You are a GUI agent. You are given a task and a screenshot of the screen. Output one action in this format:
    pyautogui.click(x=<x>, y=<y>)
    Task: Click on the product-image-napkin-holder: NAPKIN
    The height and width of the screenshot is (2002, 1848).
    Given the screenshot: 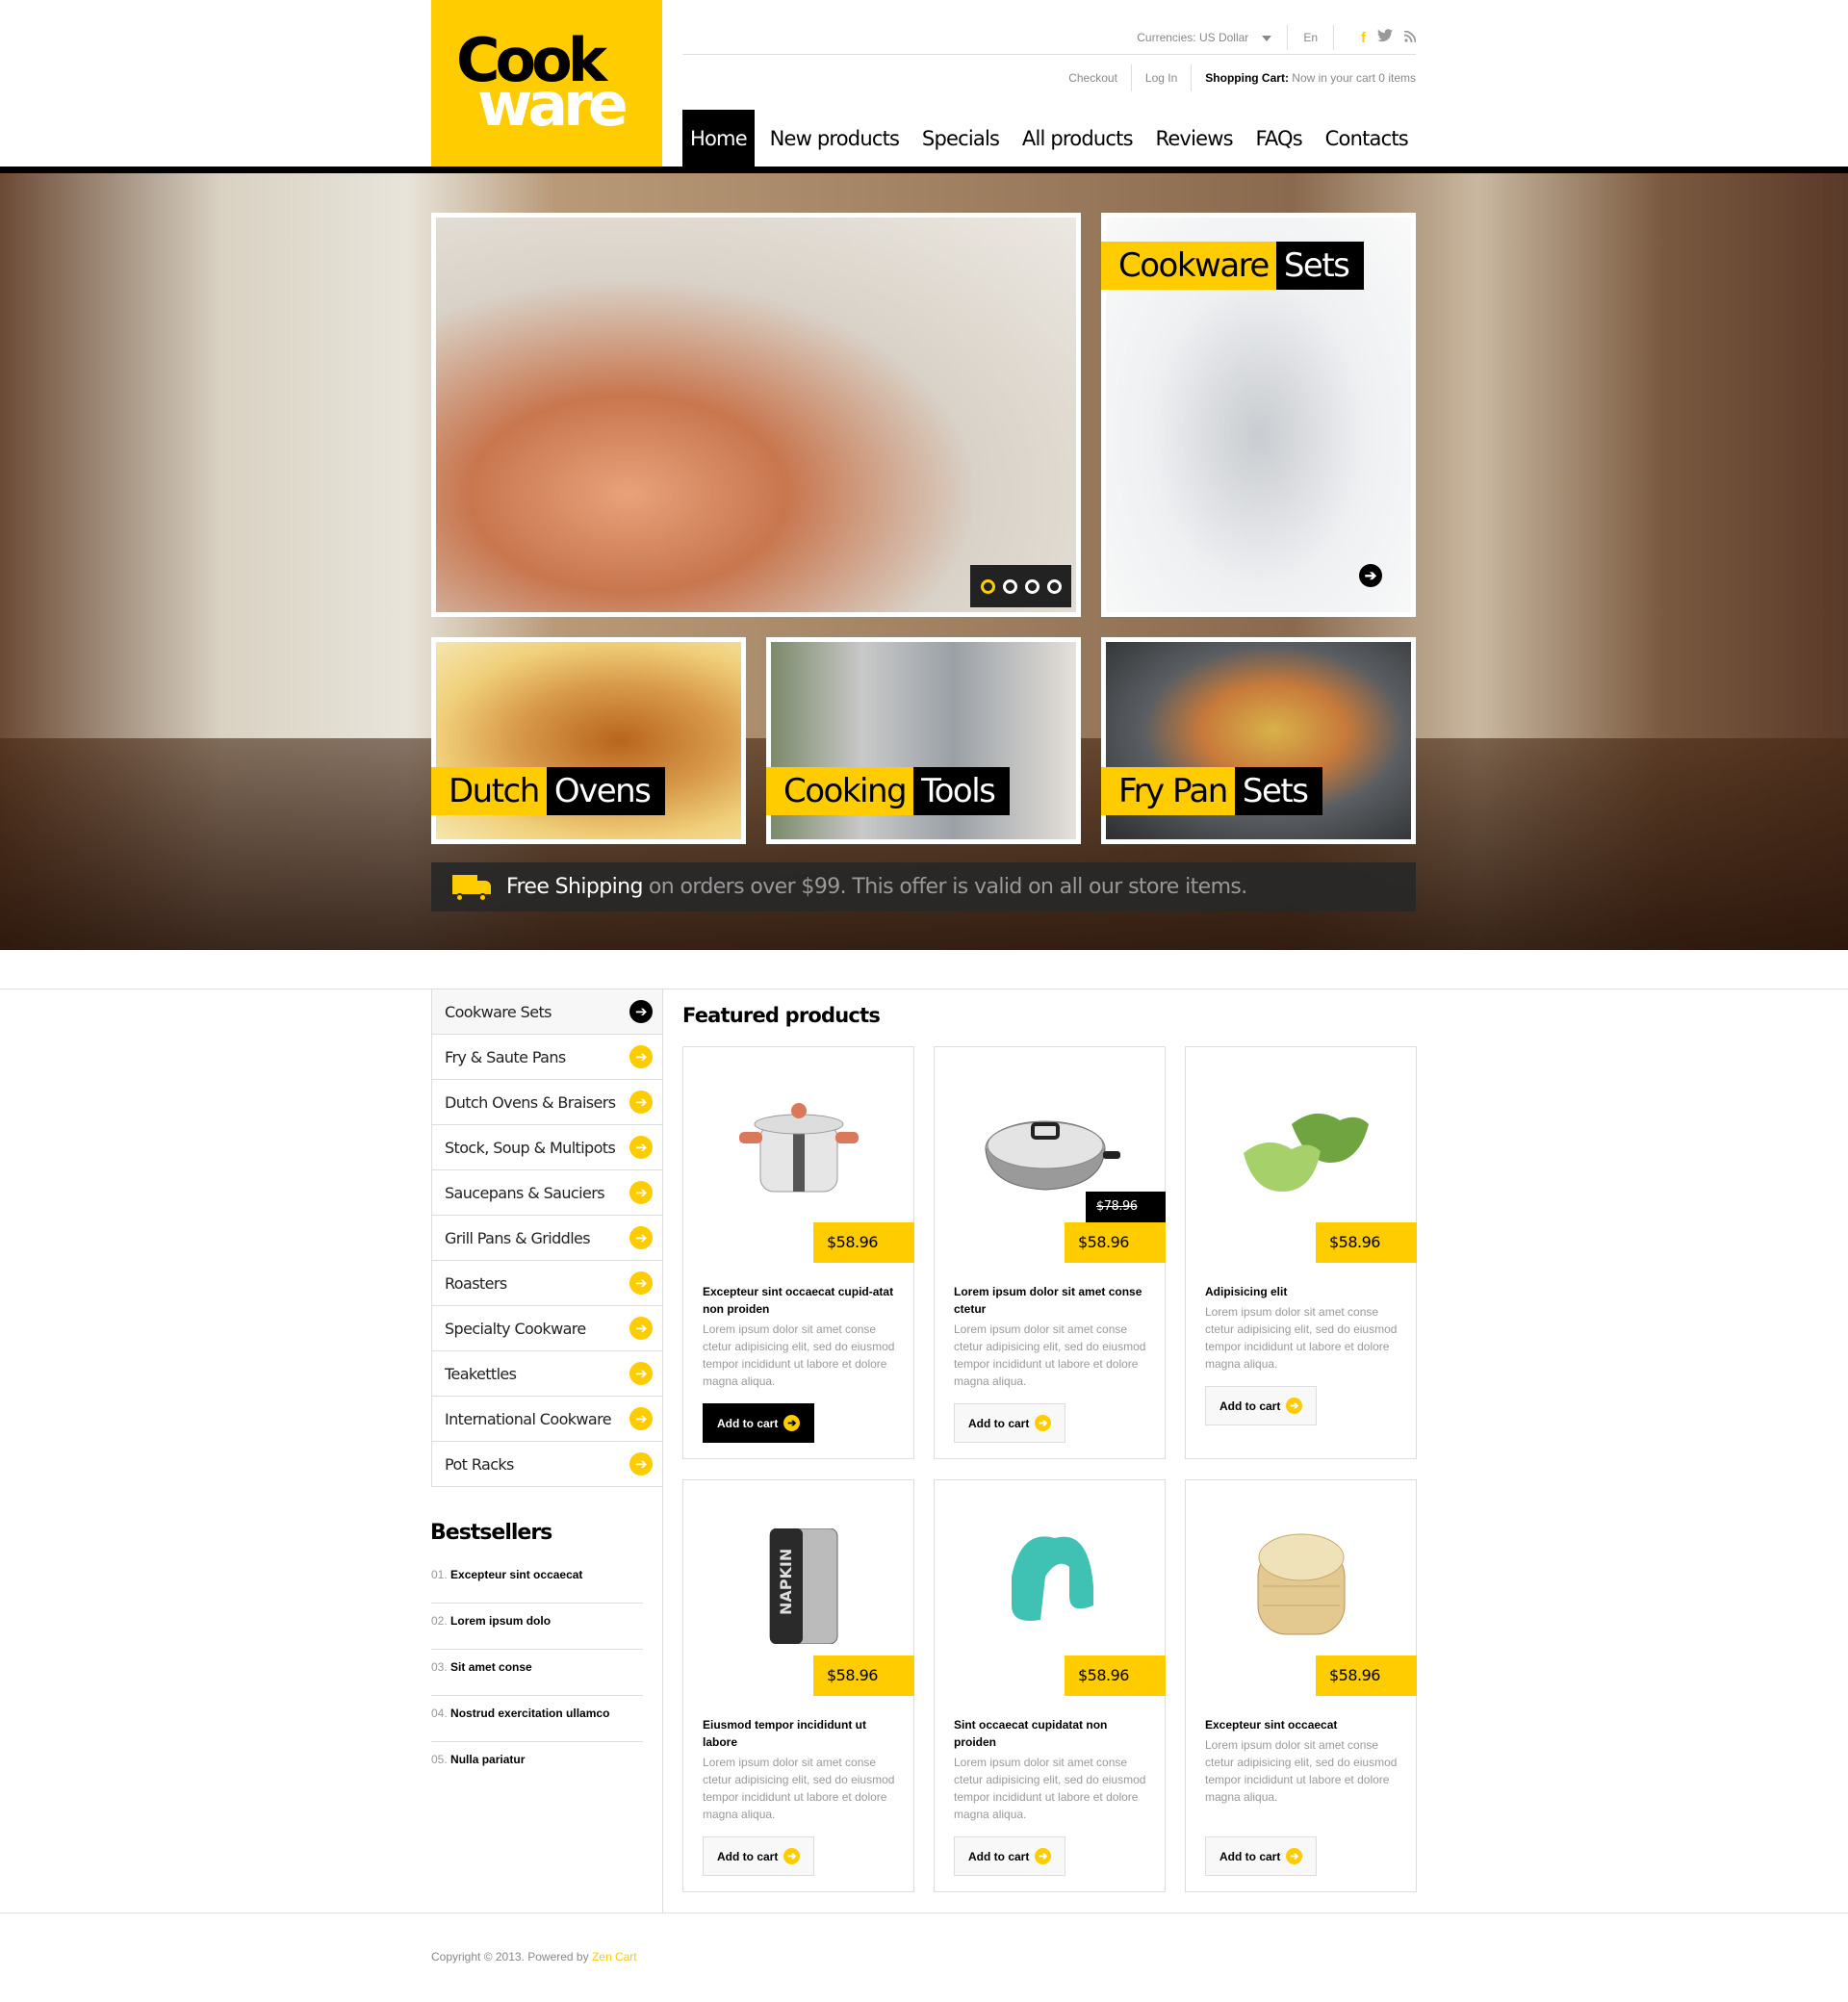 What is the action you would take?
    pyautogui.click(x=799, y=1586)
    